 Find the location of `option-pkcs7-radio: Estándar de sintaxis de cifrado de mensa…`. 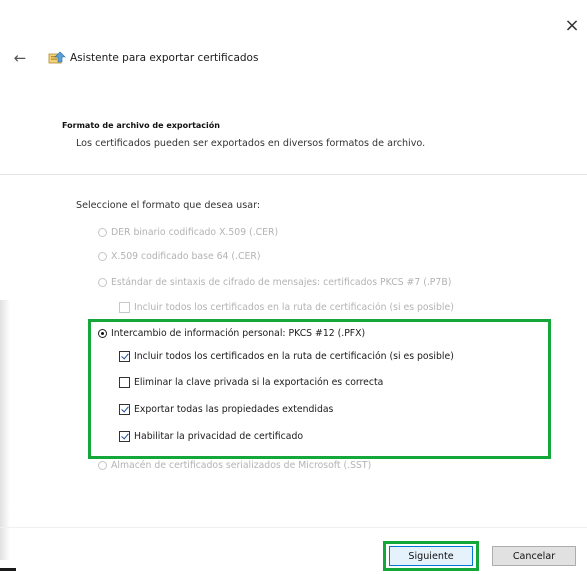

option-pkcs7-radio: Estándar de sintaxis de cifrado de mensa… is located at coordinates (274, 282).